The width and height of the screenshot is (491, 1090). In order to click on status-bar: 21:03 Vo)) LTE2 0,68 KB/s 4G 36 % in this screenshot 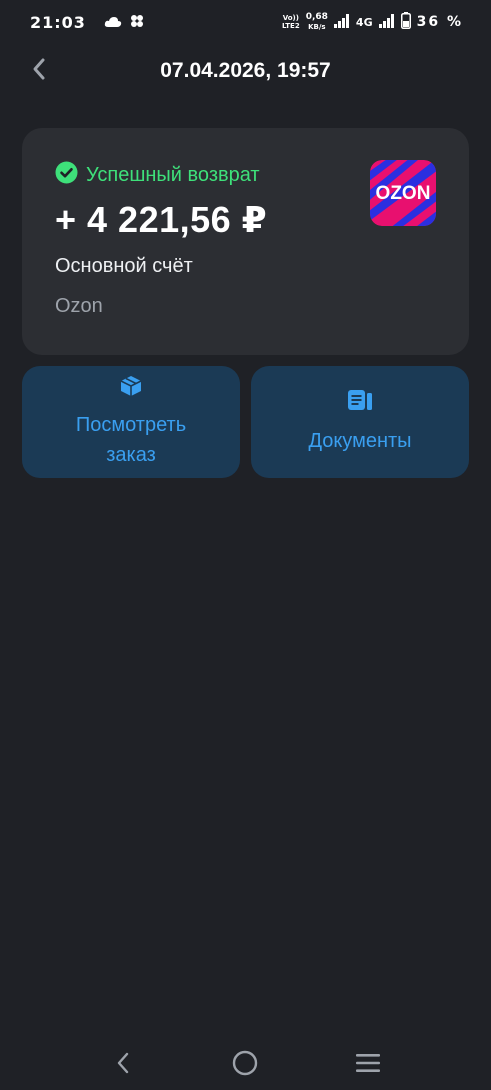, I will do `click(245, 22)`.